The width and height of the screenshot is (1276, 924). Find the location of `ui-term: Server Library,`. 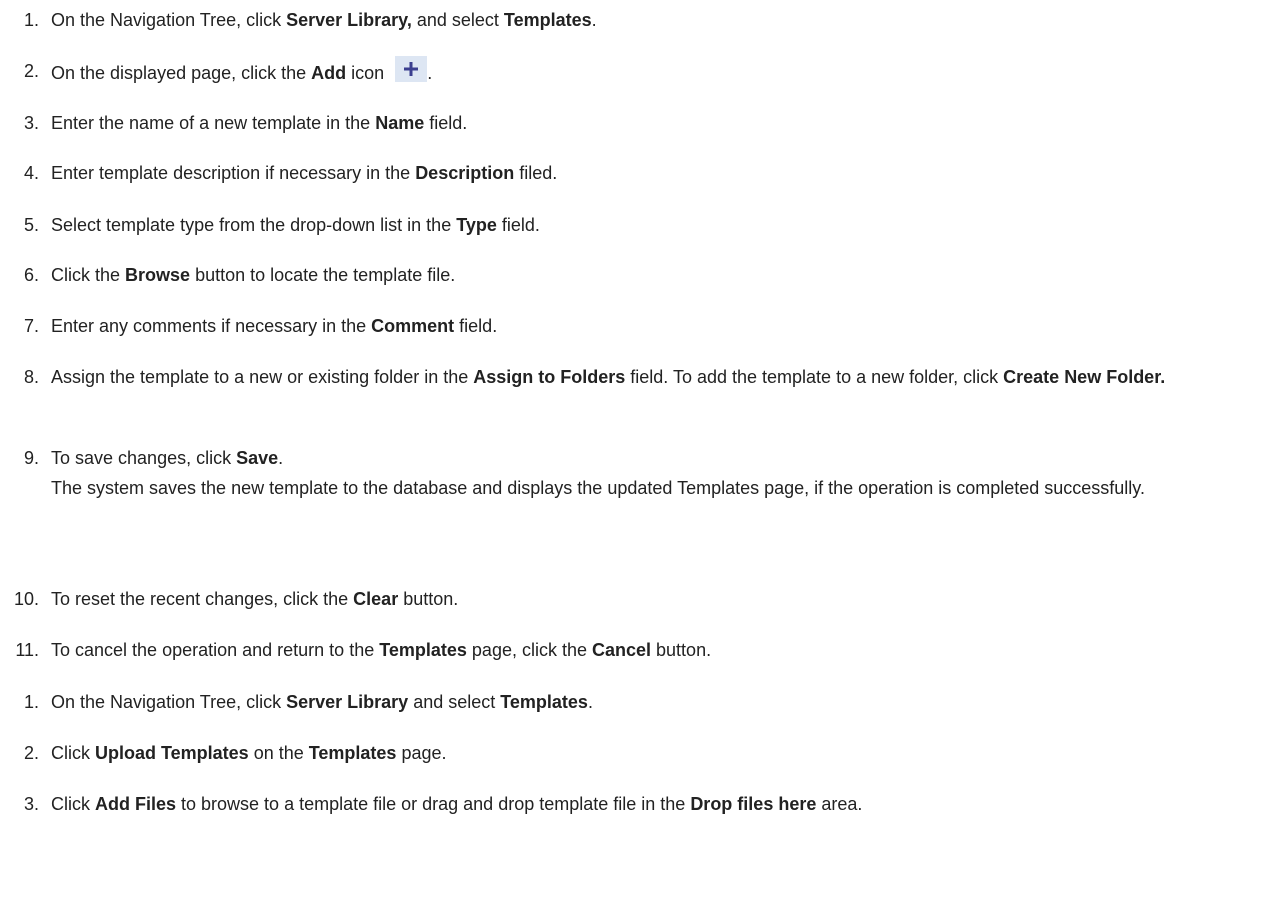

ui-term: Server Library, is located at coordinates (349, 20).